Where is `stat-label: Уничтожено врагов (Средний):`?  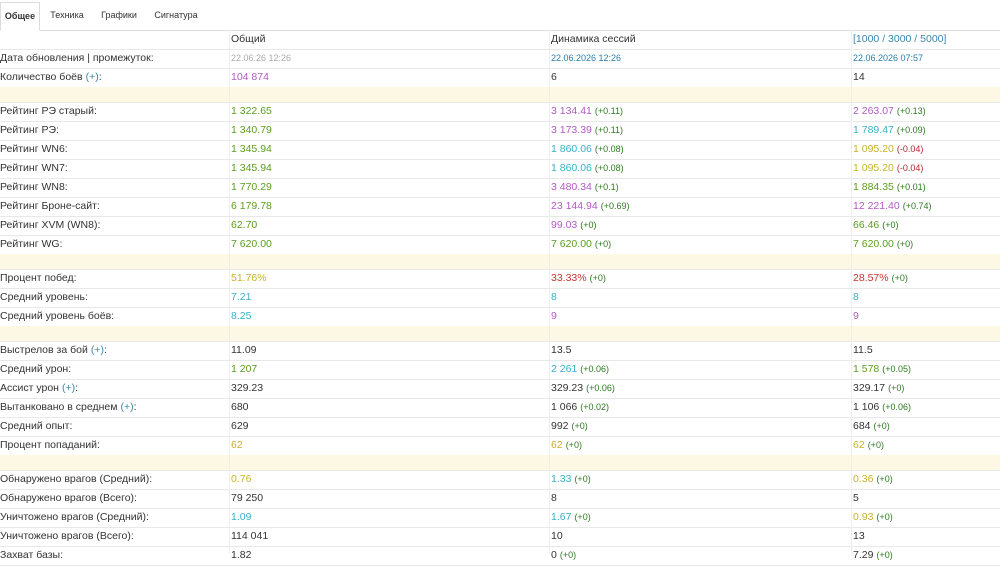 stat-label: Уничтожено врагов (Средний): is located at coordinates (114, 517).